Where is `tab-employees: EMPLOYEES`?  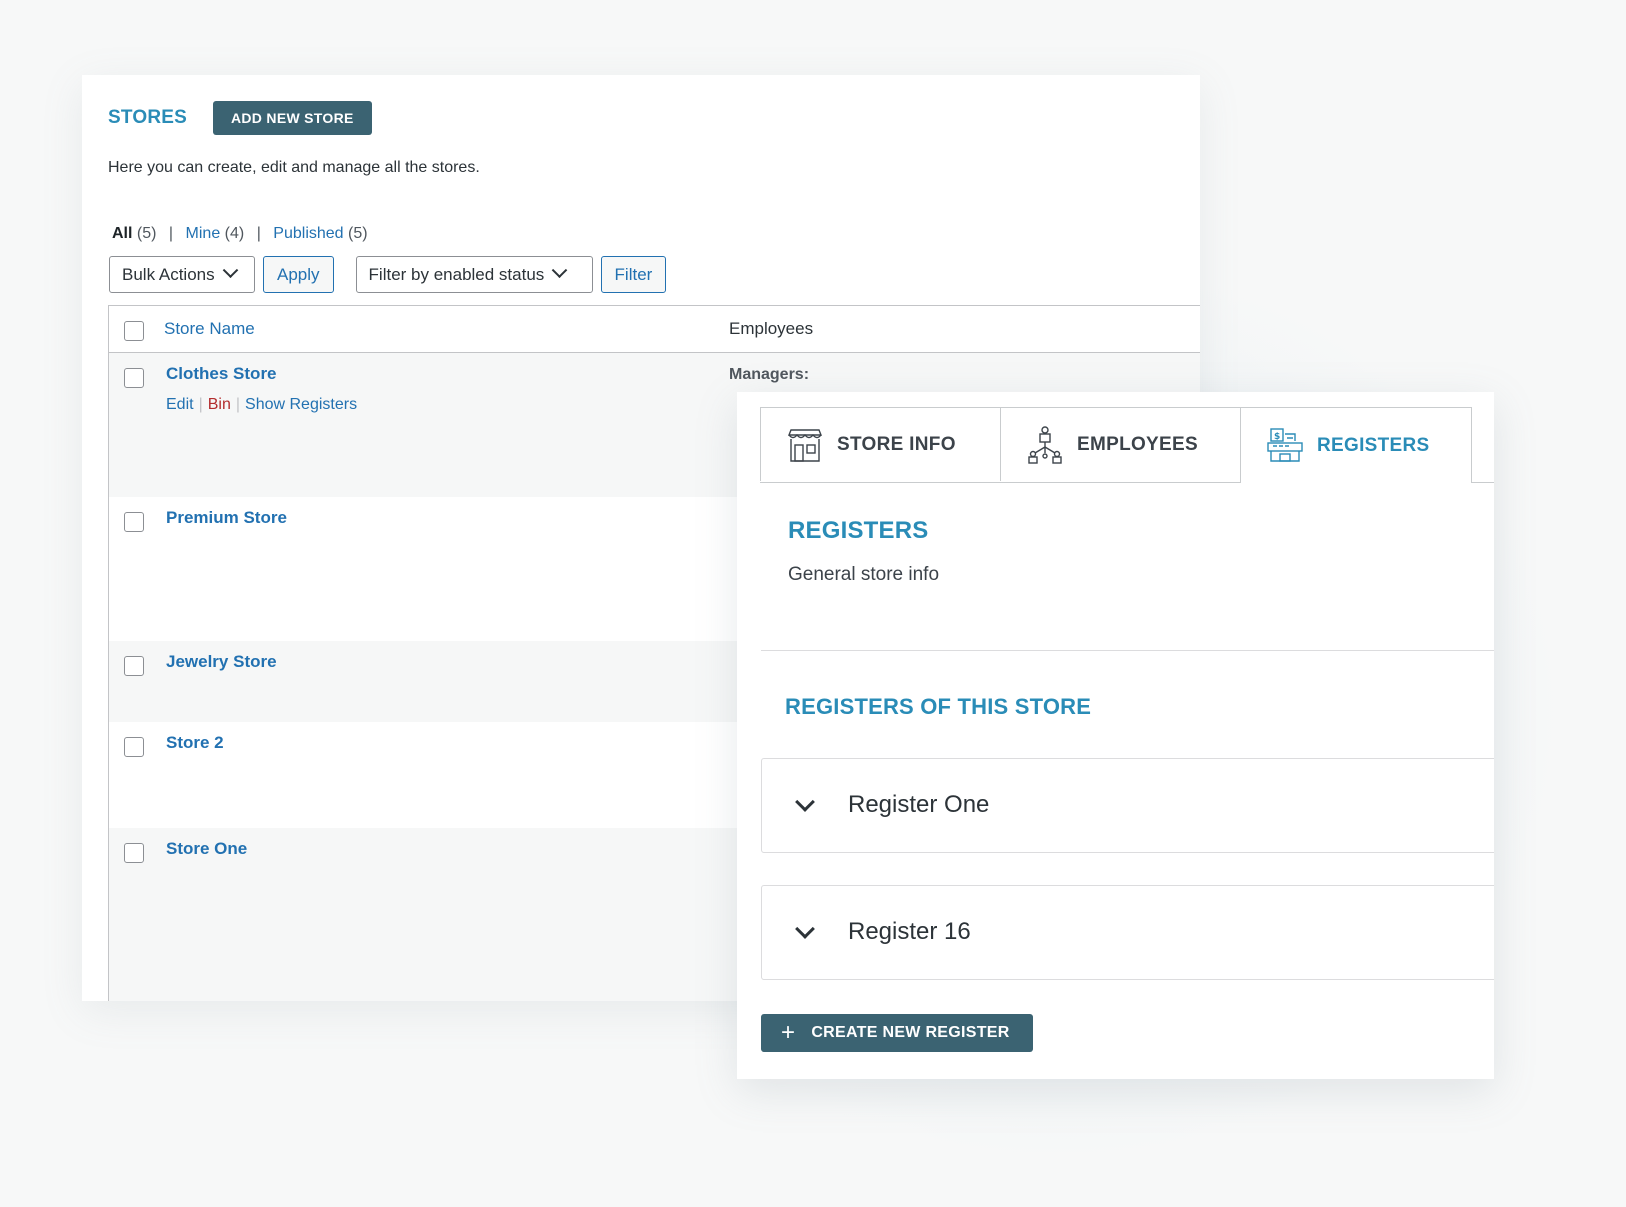 tab-employees: EMPLOYEES is located at coordinates (1120, 444).